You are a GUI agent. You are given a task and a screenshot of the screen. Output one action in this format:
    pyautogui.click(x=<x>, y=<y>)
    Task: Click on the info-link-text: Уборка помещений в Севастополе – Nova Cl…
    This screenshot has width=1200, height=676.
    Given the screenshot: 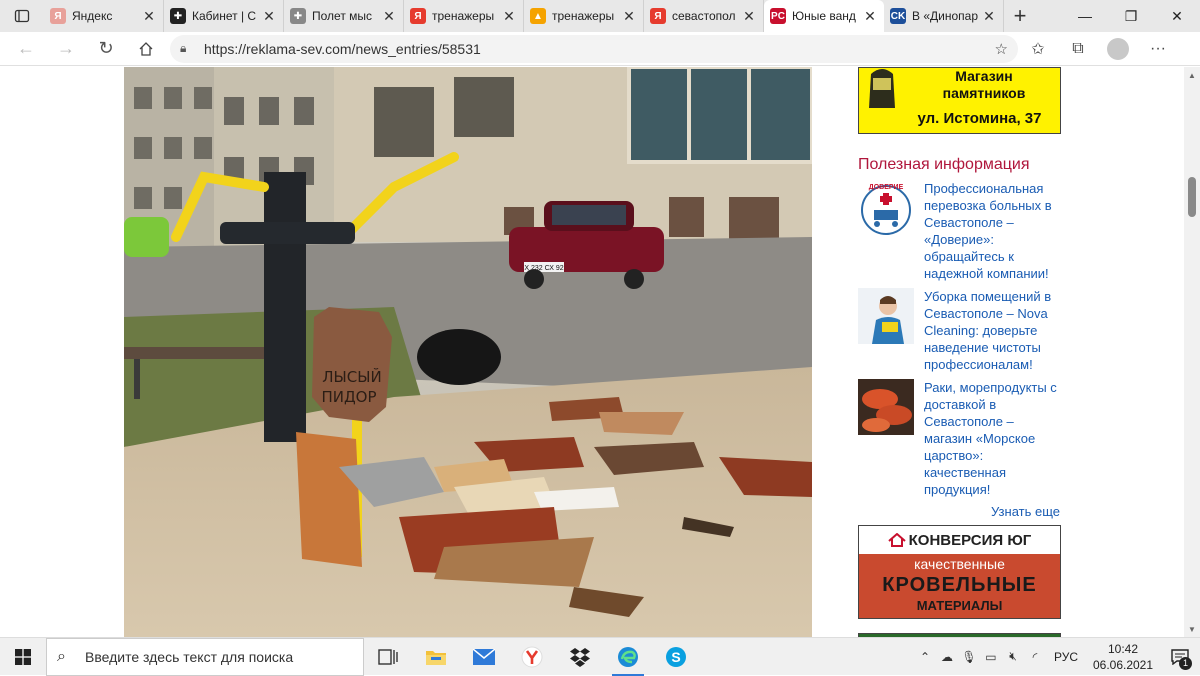 What is the action you would take?
    pyautogui.click(x=994, y=330)
    